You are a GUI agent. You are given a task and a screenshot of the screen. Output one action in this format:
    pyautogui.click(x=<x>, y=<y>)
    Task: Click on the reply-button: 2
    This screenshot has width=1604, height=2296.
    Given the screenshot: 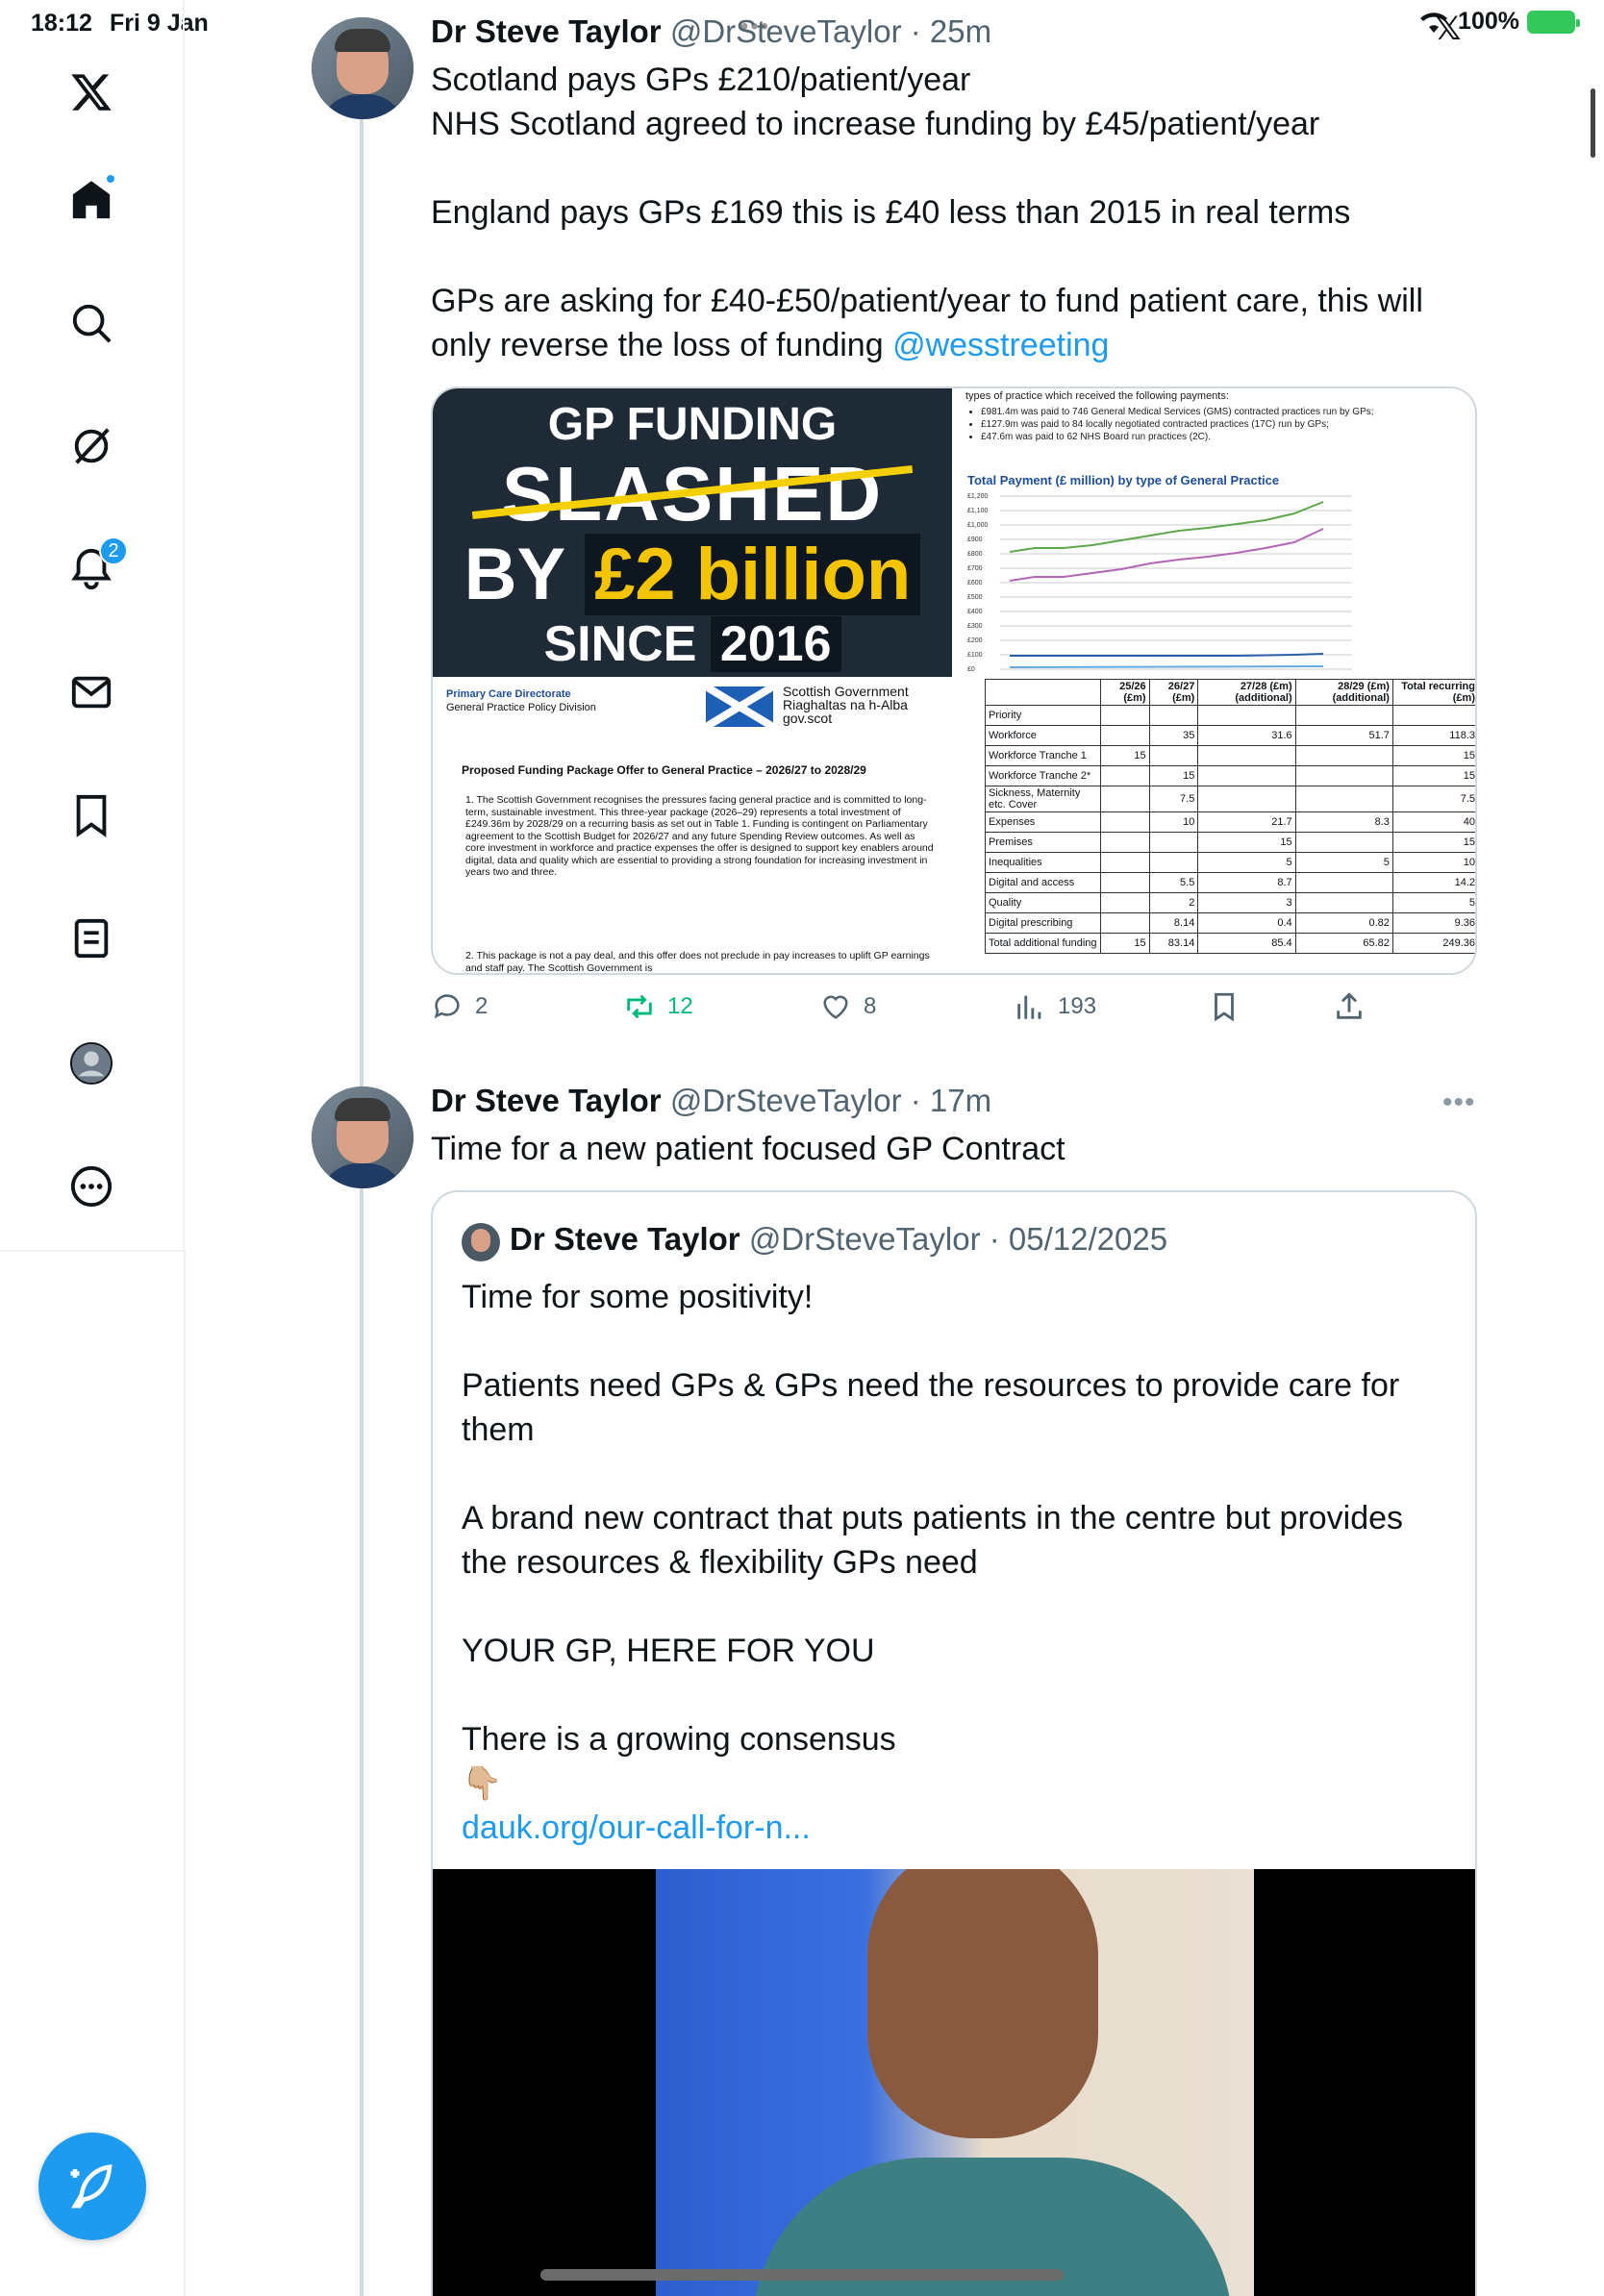 What is the action you would take?
    pyautogui.click(x=459, y=1006)
    